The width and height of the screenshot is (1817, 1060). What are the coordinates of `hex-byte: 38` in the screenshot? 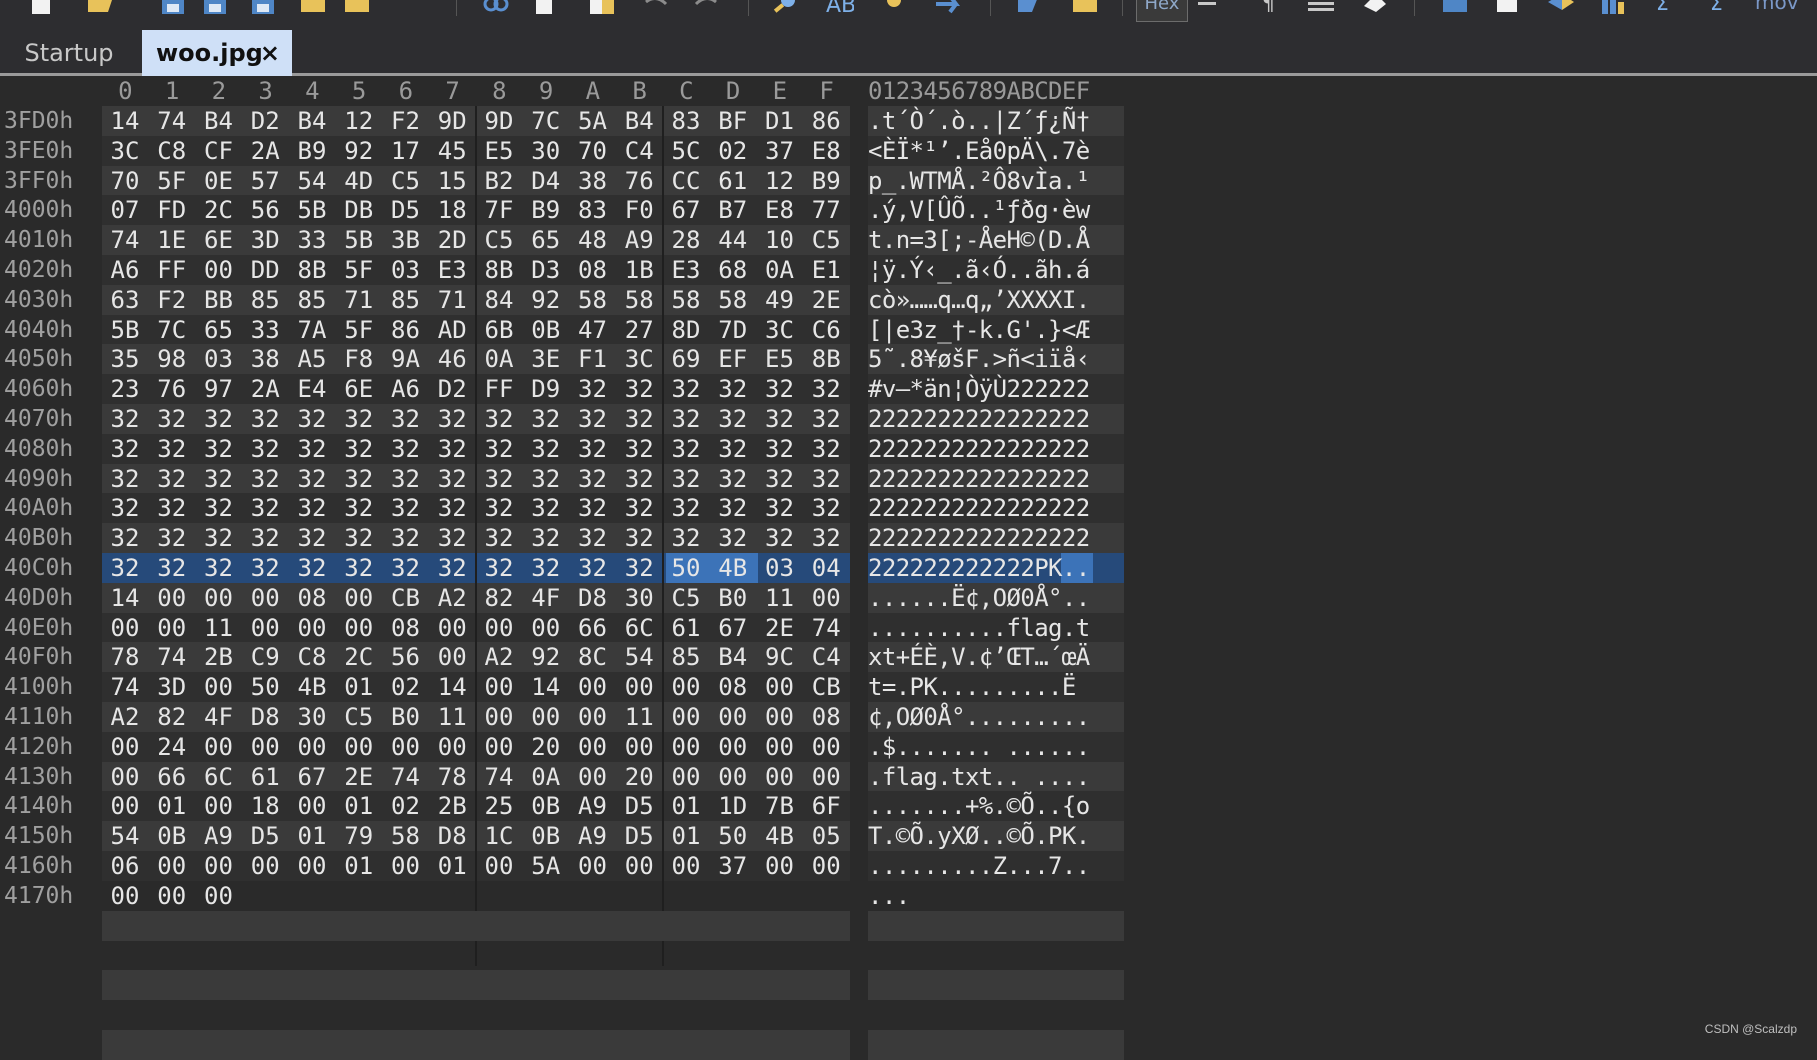 It's located at (265, 359).